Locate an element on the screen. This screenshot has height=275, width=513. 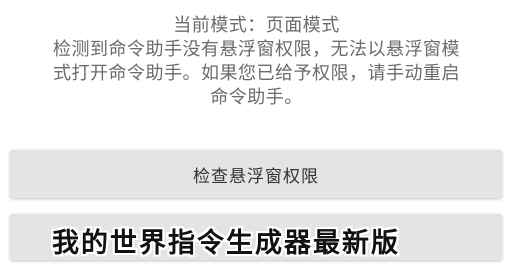
message-line: 式打开命令助手。如果您已给予权限，请手动重启 is located at coordinates (256, 73).